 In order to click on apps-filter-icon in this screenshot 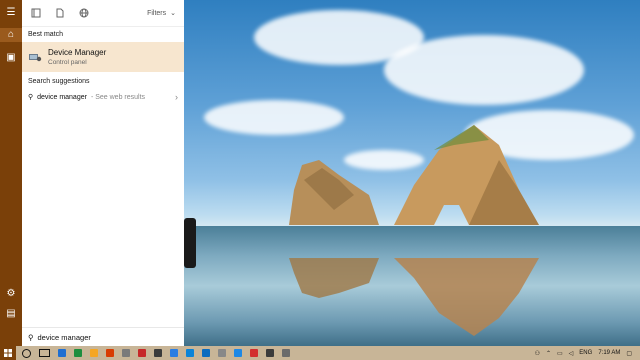, I will do `click(36, 13)`.